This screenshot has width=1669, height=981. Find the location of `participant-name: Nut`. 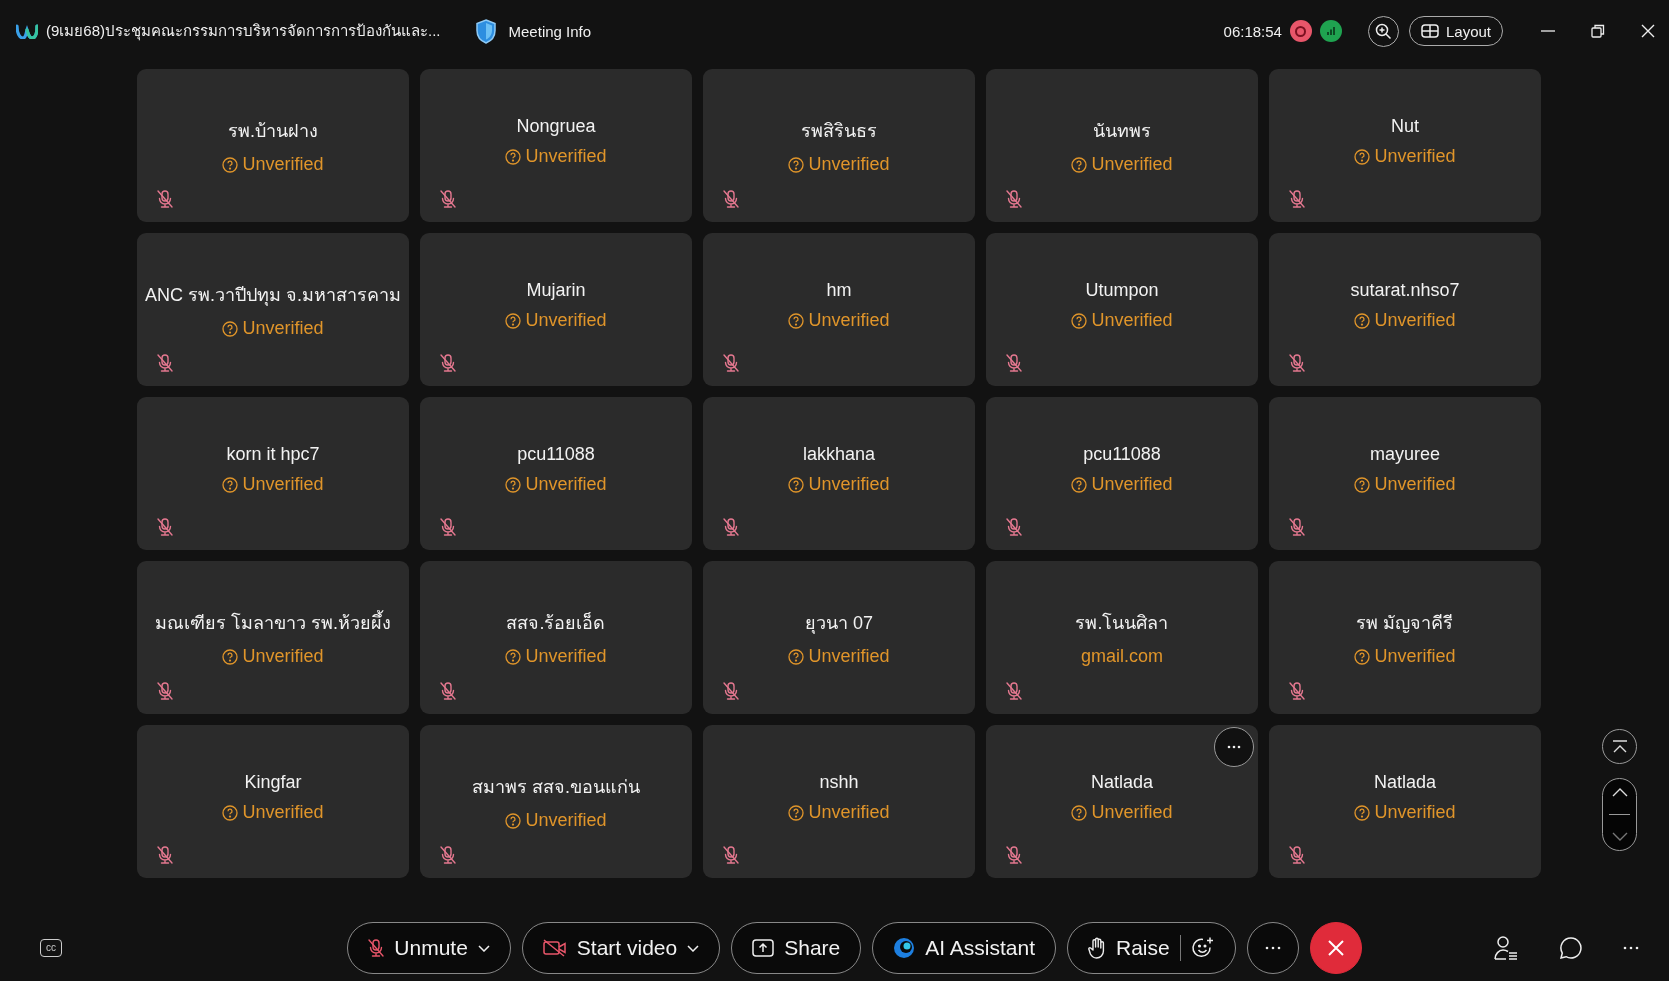

participant-name: Nut is located at coordinates (1405, 126).